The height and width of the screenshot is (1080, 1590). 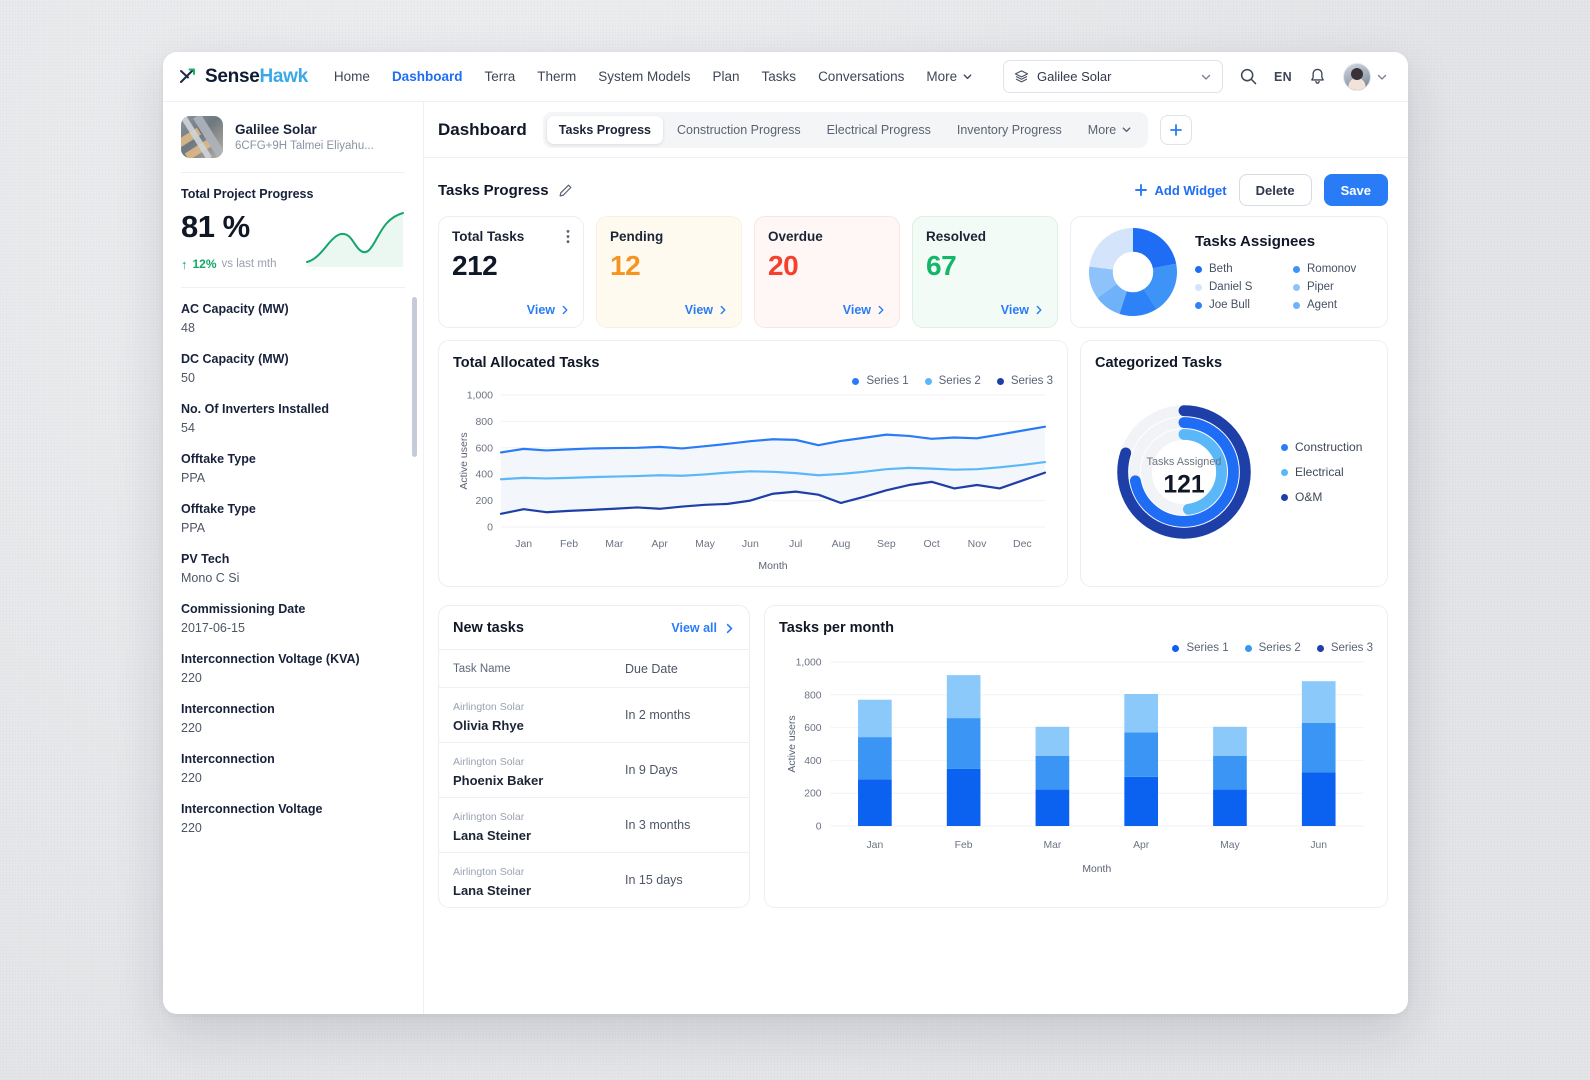 What do you see at coordinates (809, 662) in the screenshot?
I see `svg-text: 1,000` at bounding box center [809, 662].